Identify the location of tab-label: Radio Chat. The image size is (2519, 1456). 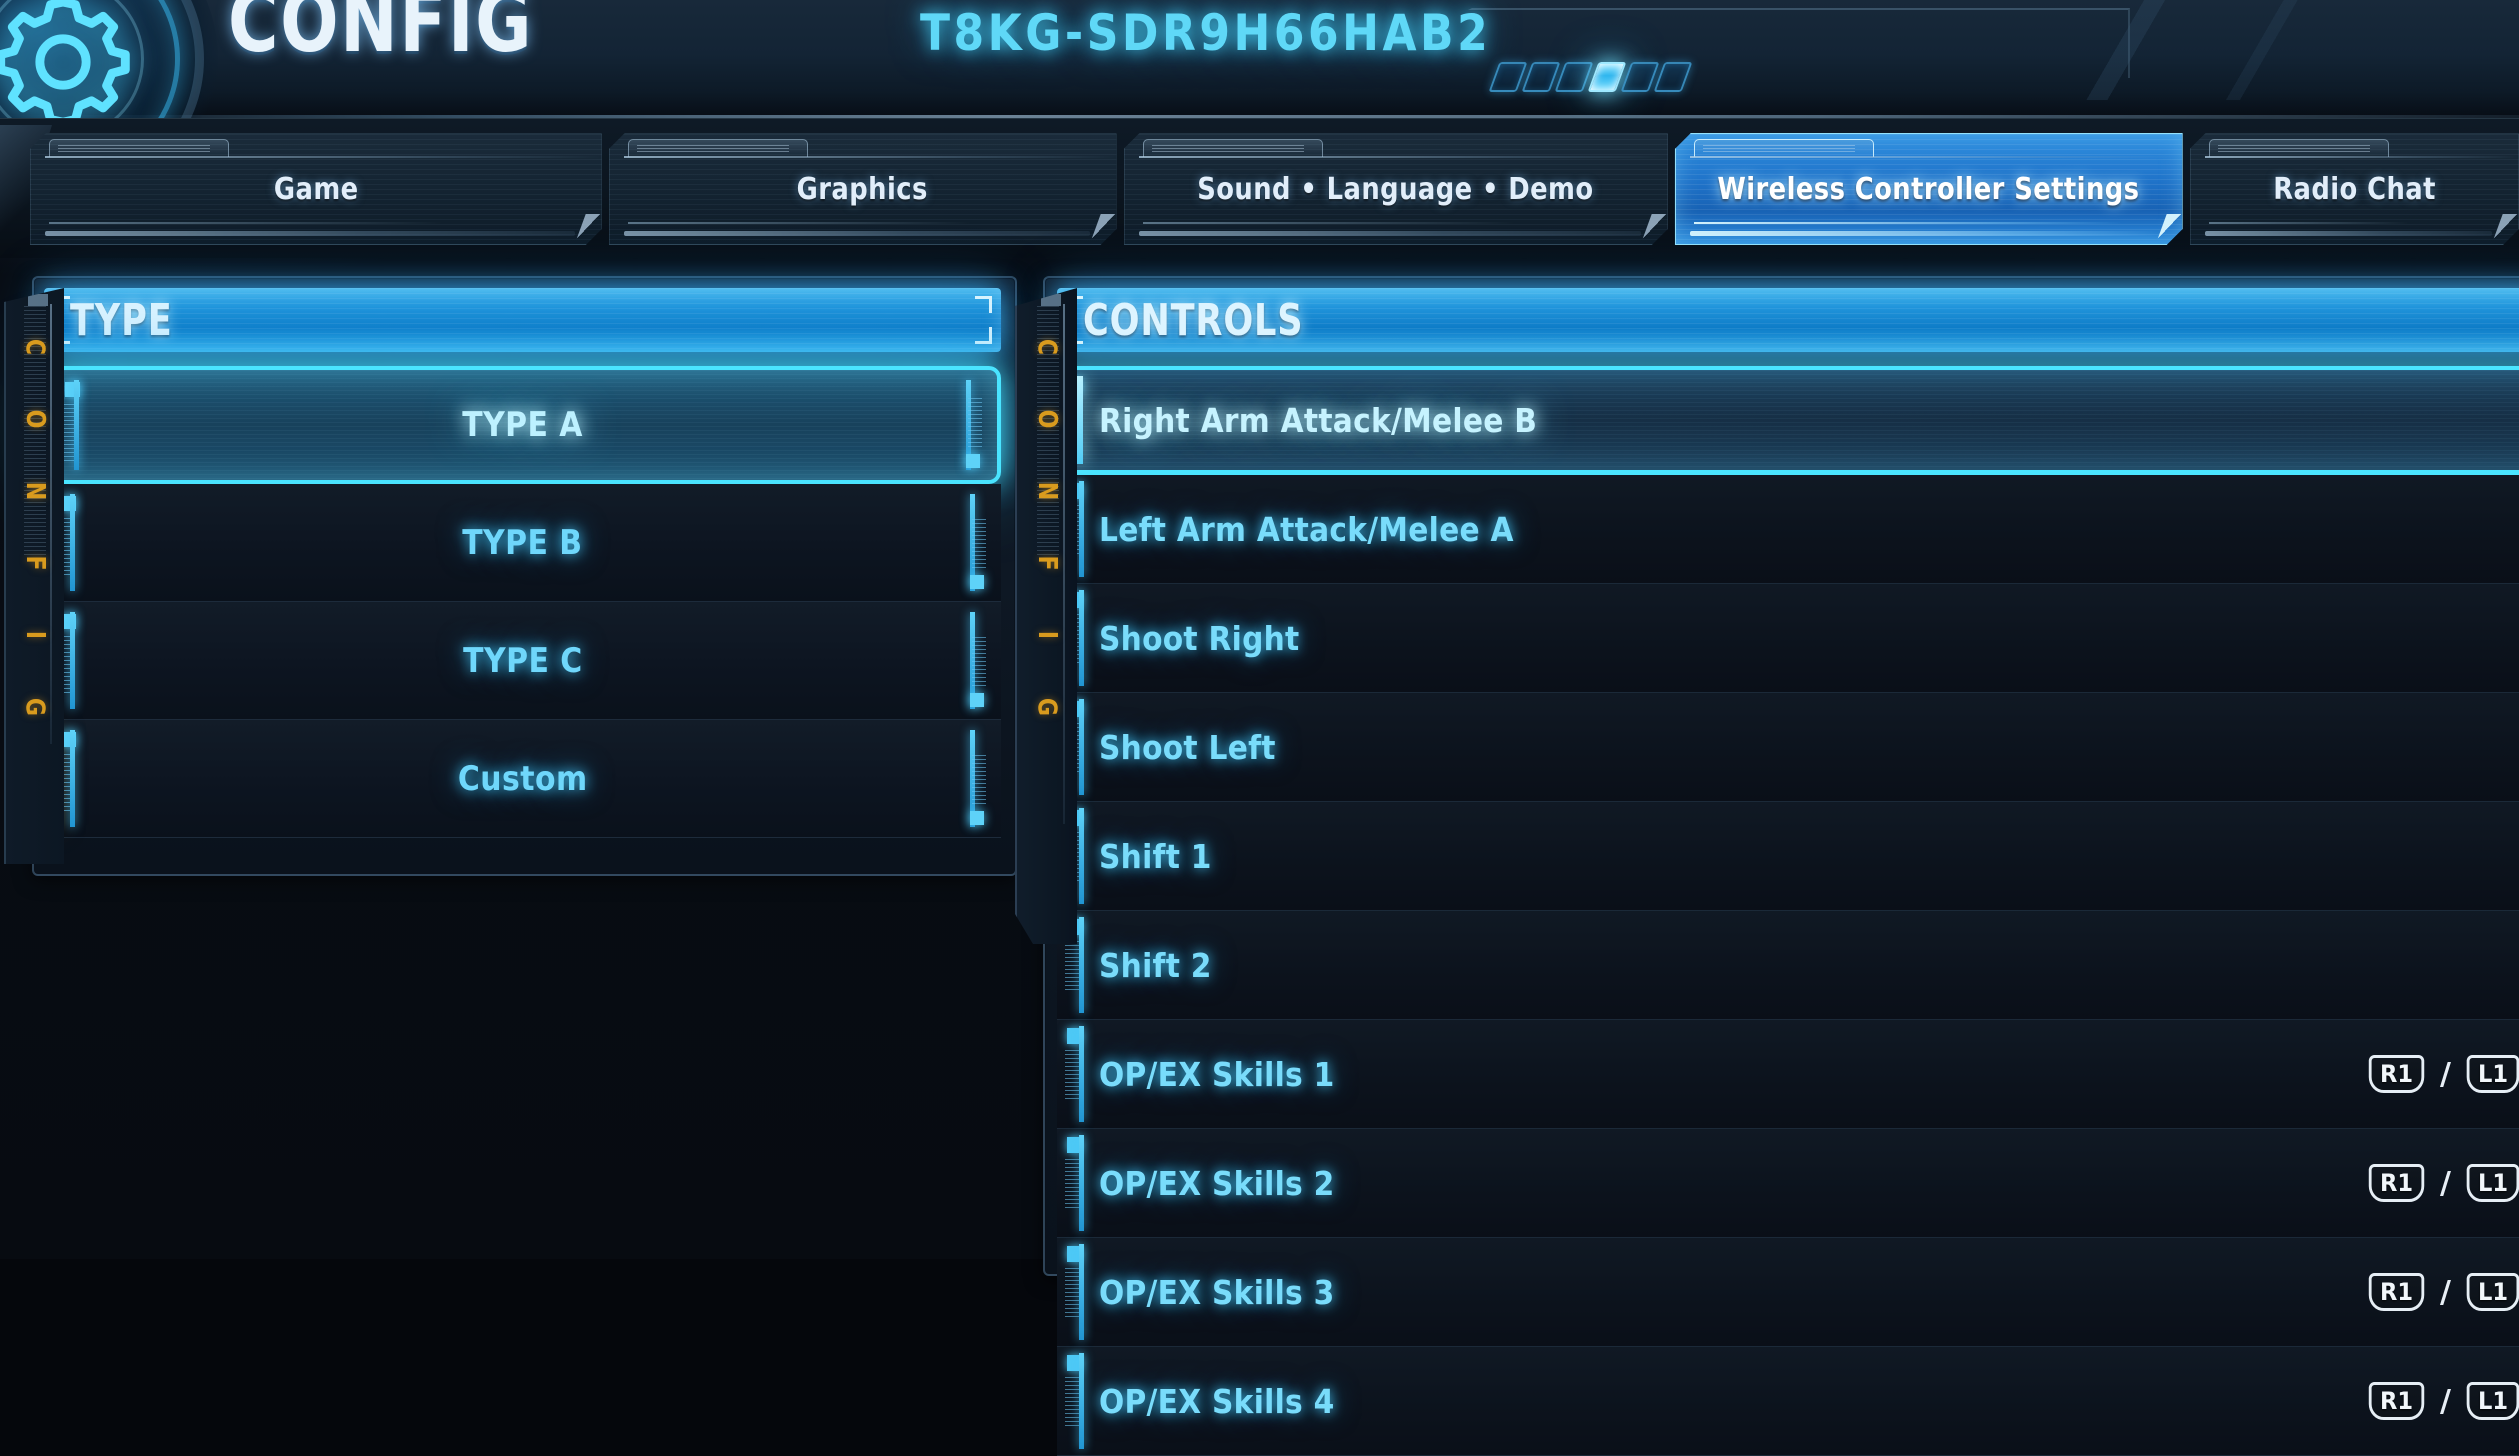
(2354, 189).